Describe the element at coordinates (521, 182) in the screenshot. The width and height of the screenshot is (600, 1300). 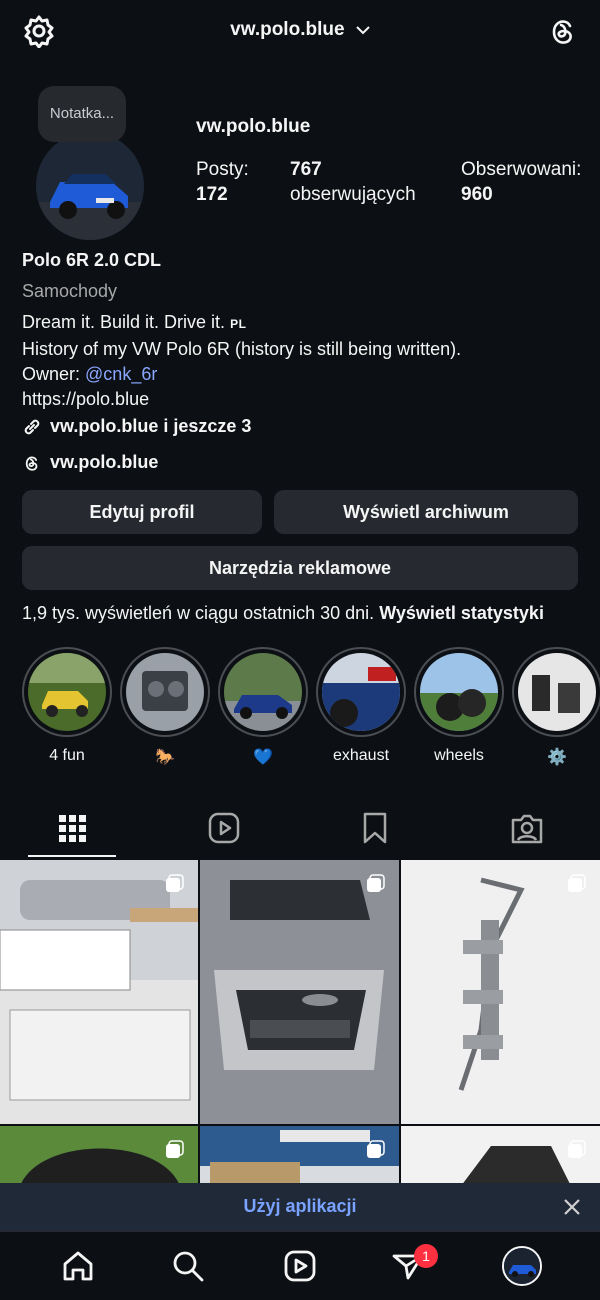
I see `following-stat: Obserwowani: 960` at that location.